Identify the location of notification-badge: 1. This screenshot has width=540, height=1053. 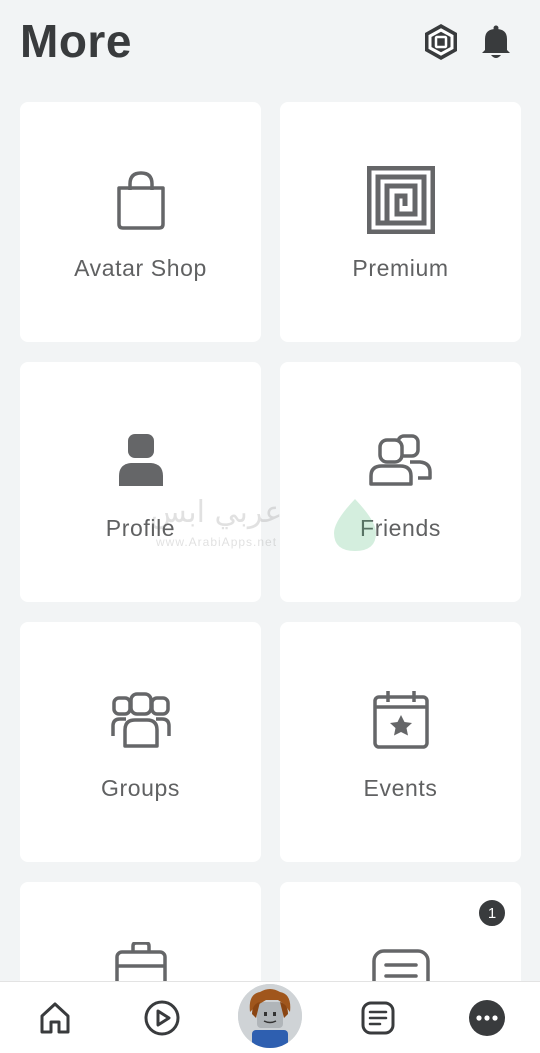
(492, 913).